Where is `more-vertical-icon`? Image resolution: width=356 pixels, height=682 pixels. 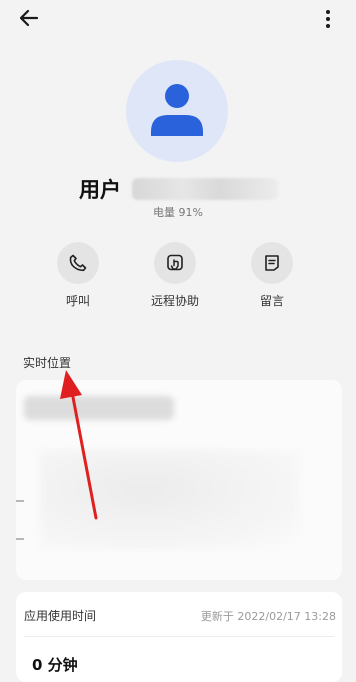
more-vertical-icon is located at coordinates (328, 19).